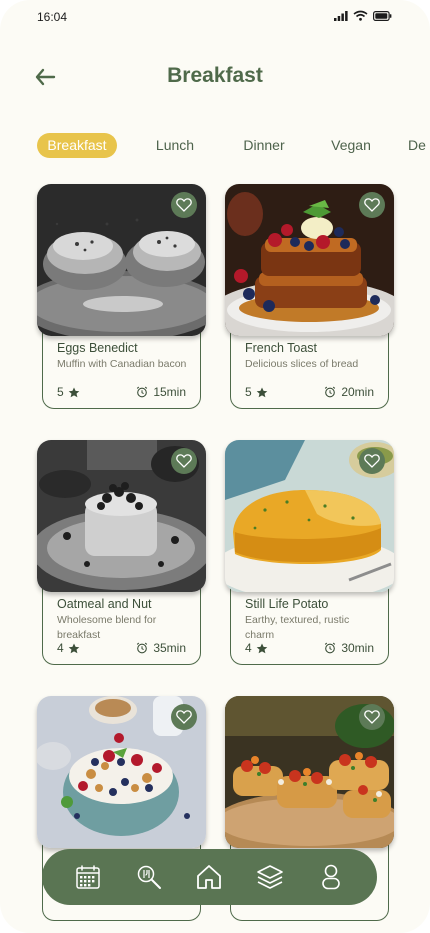 The image size is (430, 933). I want to click on nav-home-button, so click(209, 877).